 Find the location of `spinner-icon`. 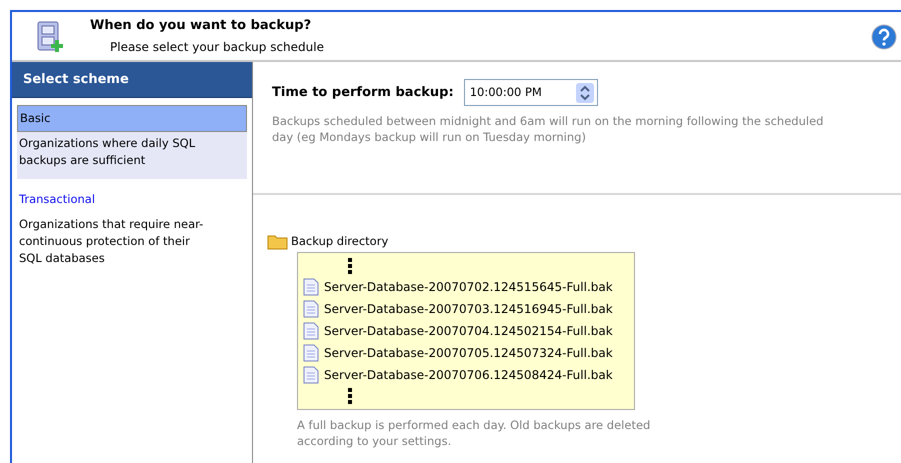

spinner-icon is located at coordinates (585, 92).